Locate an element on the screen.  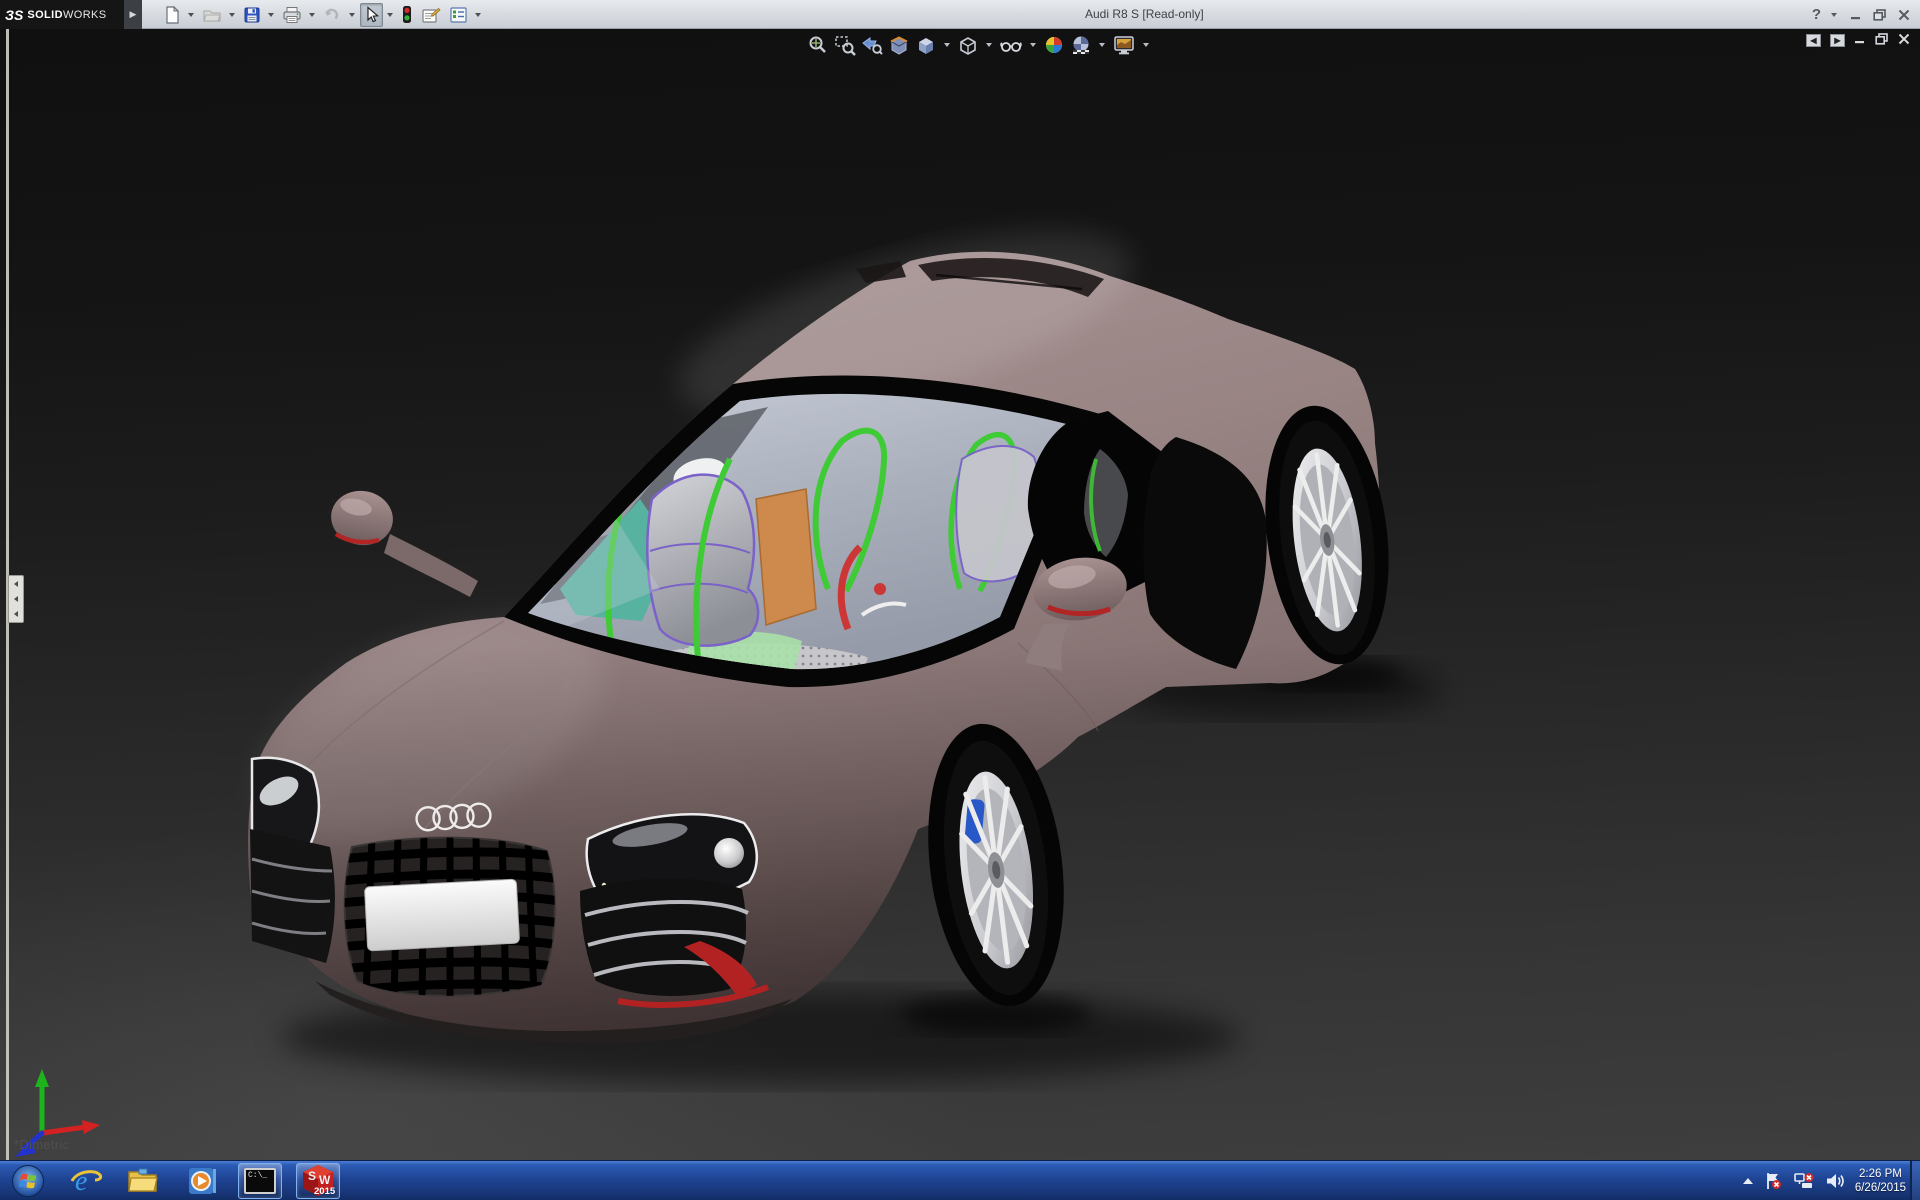
open-icon is located at coordinates (212, 15).